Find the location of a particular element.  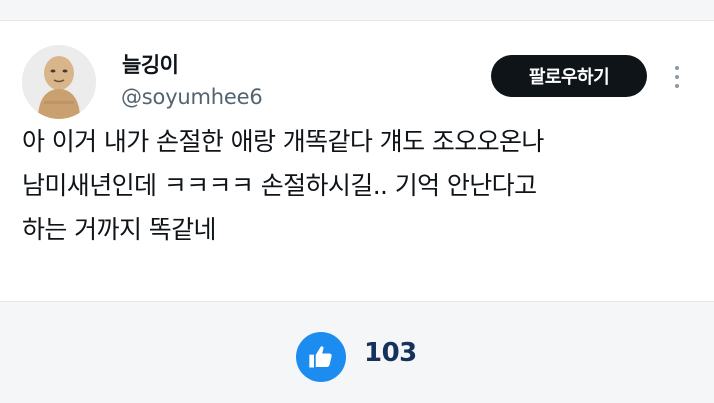

post-text-line: 하는 거까지 똑같네 is located at coordinates (119, 229).